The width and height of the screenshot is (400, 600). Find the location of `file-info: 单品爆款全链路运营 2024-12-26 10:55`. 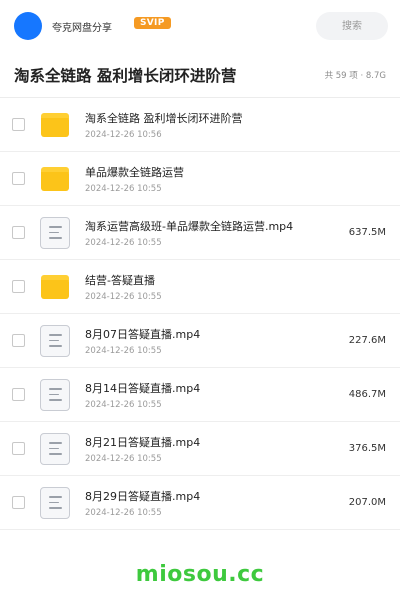

file-info: 单品爆款全链路运营 2024-12-26 10:55 is located at coordinates (235, 179).